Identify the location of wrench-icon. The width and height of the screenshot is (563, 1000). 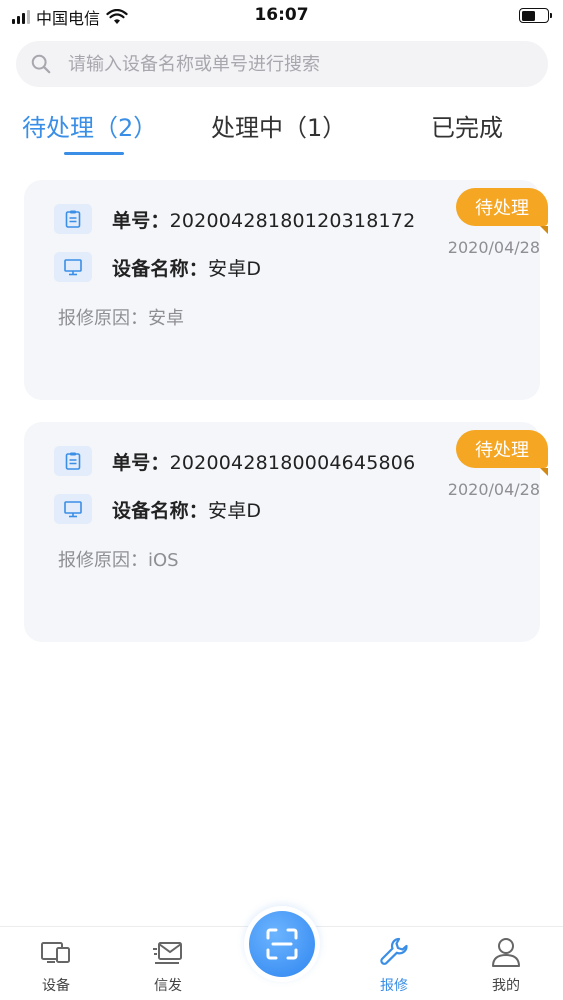
(394, 951).